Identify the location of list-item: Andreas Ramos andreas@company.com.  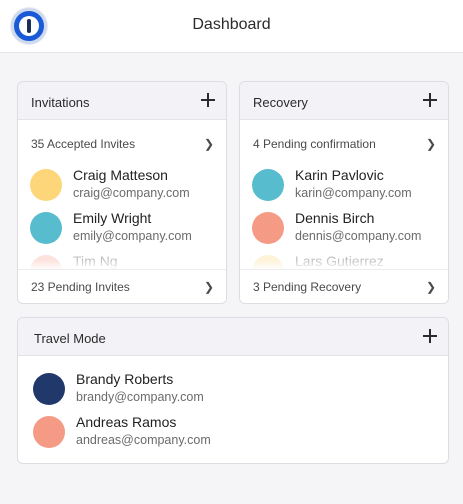
(233, 432).